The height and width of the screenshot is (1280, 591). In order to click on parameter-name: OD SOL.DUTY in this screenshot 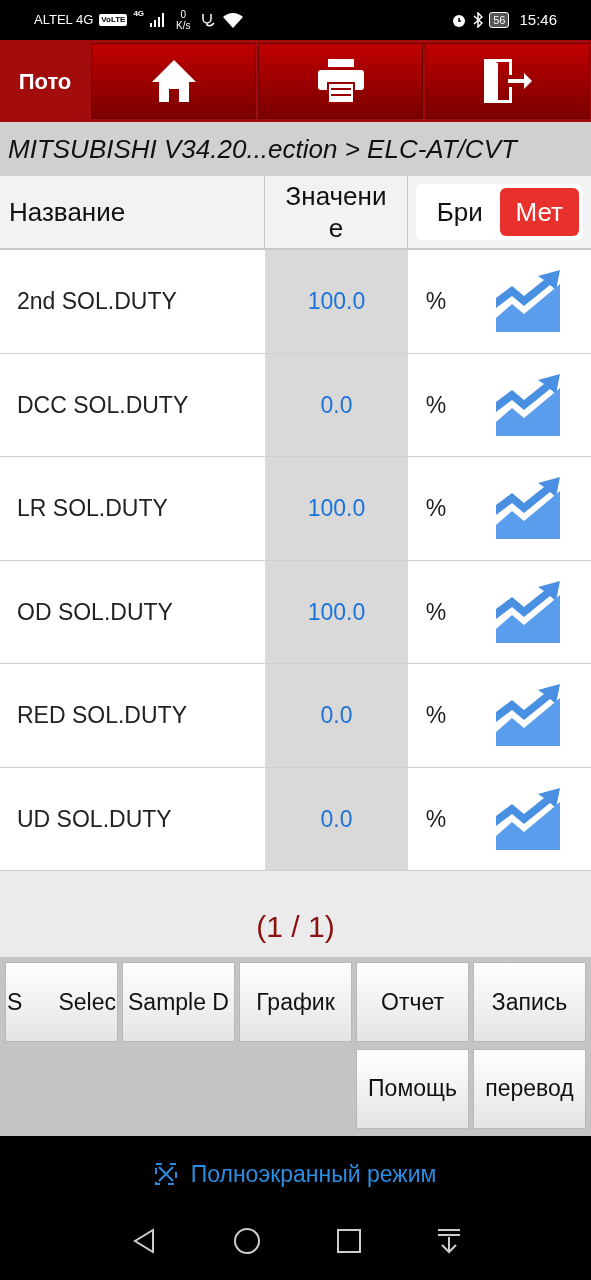, I will do `click(95, 612)`.